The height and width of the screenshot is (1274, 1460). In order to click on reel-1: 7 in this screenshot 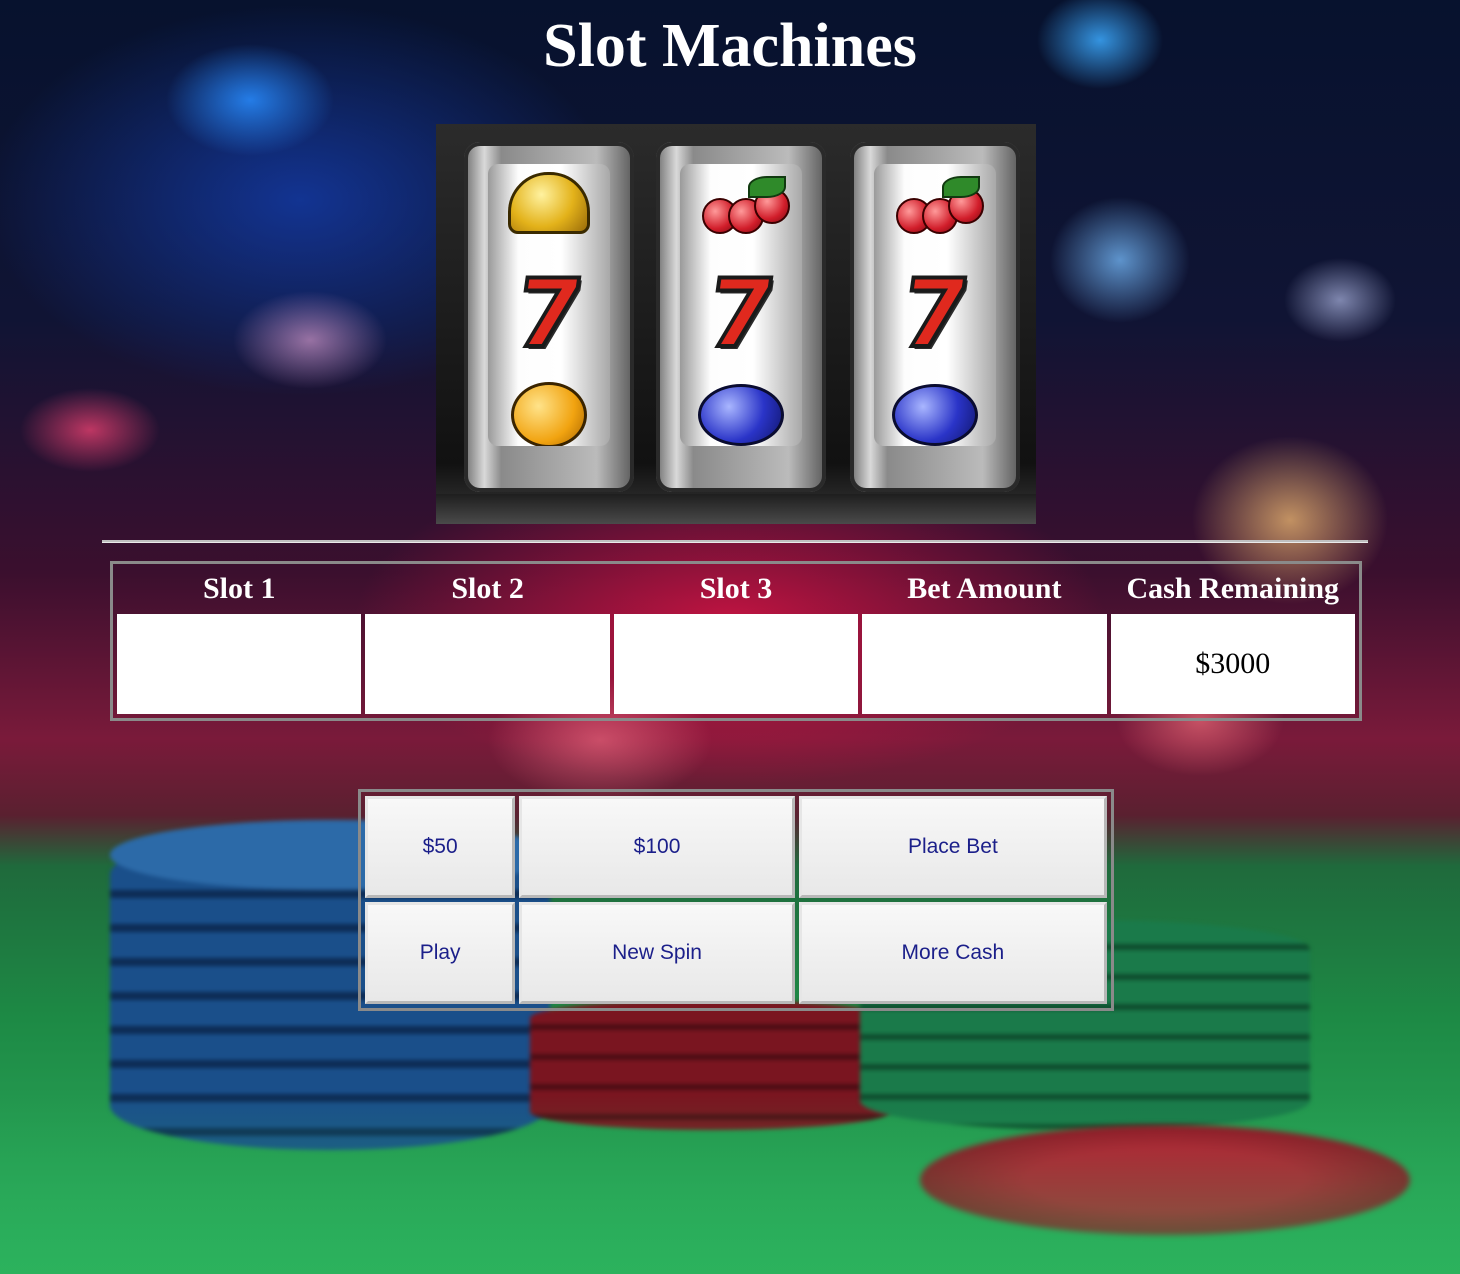, I will do `click(549, 305)`.